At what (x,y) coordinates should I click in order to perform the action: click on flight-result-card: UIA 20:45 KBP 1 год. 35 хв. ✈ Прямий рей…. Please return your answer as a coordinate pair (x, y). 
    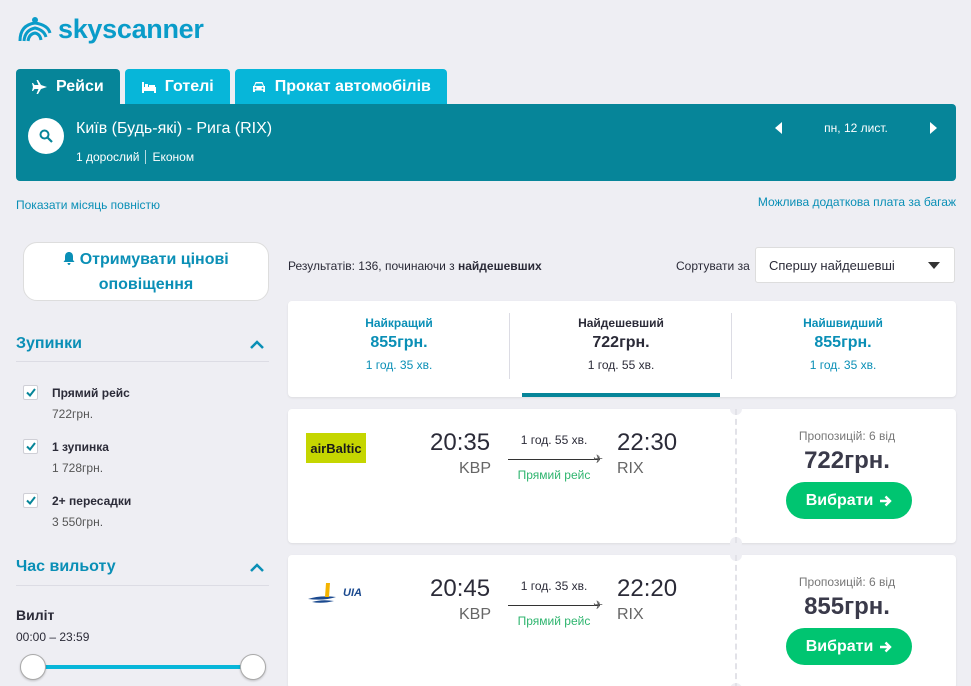
    Looking at the image, I should click on (622, 617).